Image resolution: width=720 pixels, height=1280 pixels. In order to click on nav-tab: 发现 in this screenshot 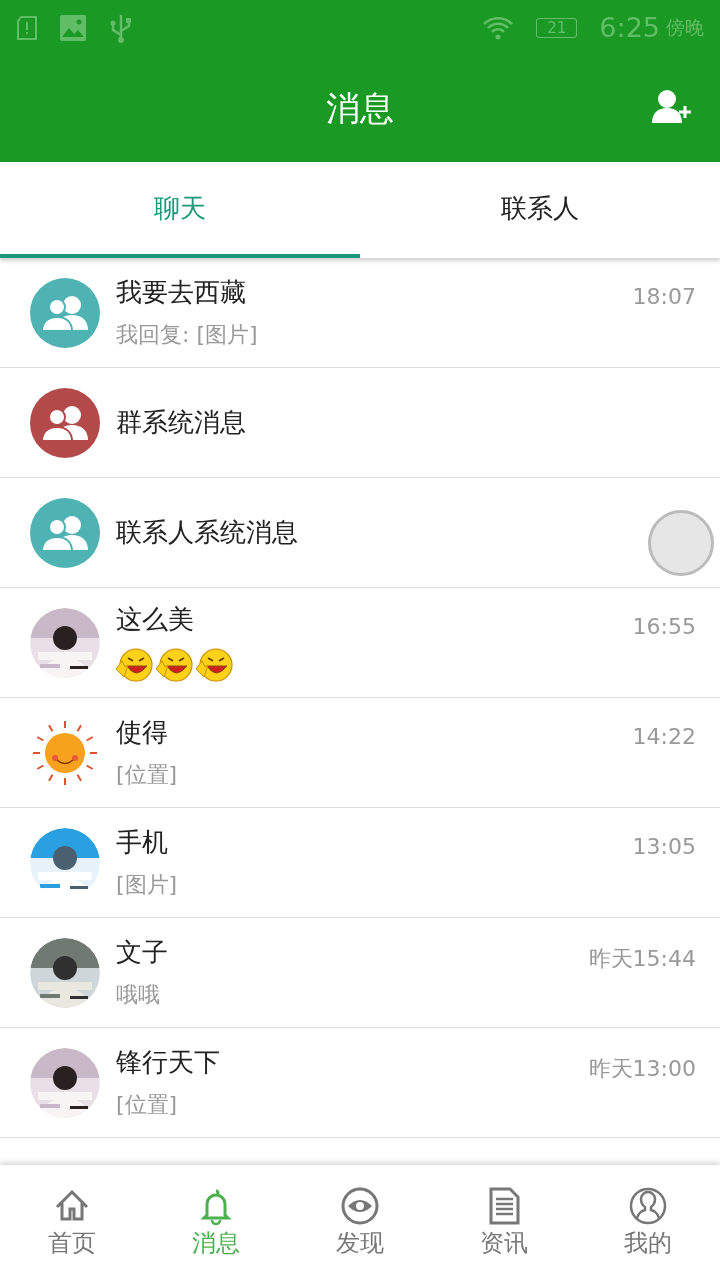, I will do `click(360, 1222)`.